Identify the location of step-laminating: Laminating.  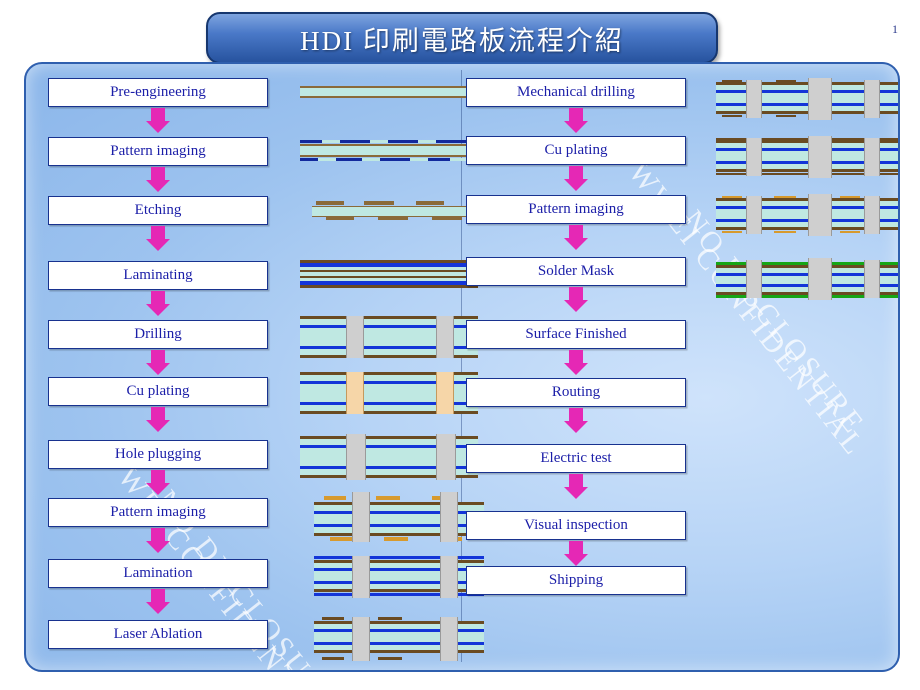
(158, 275).